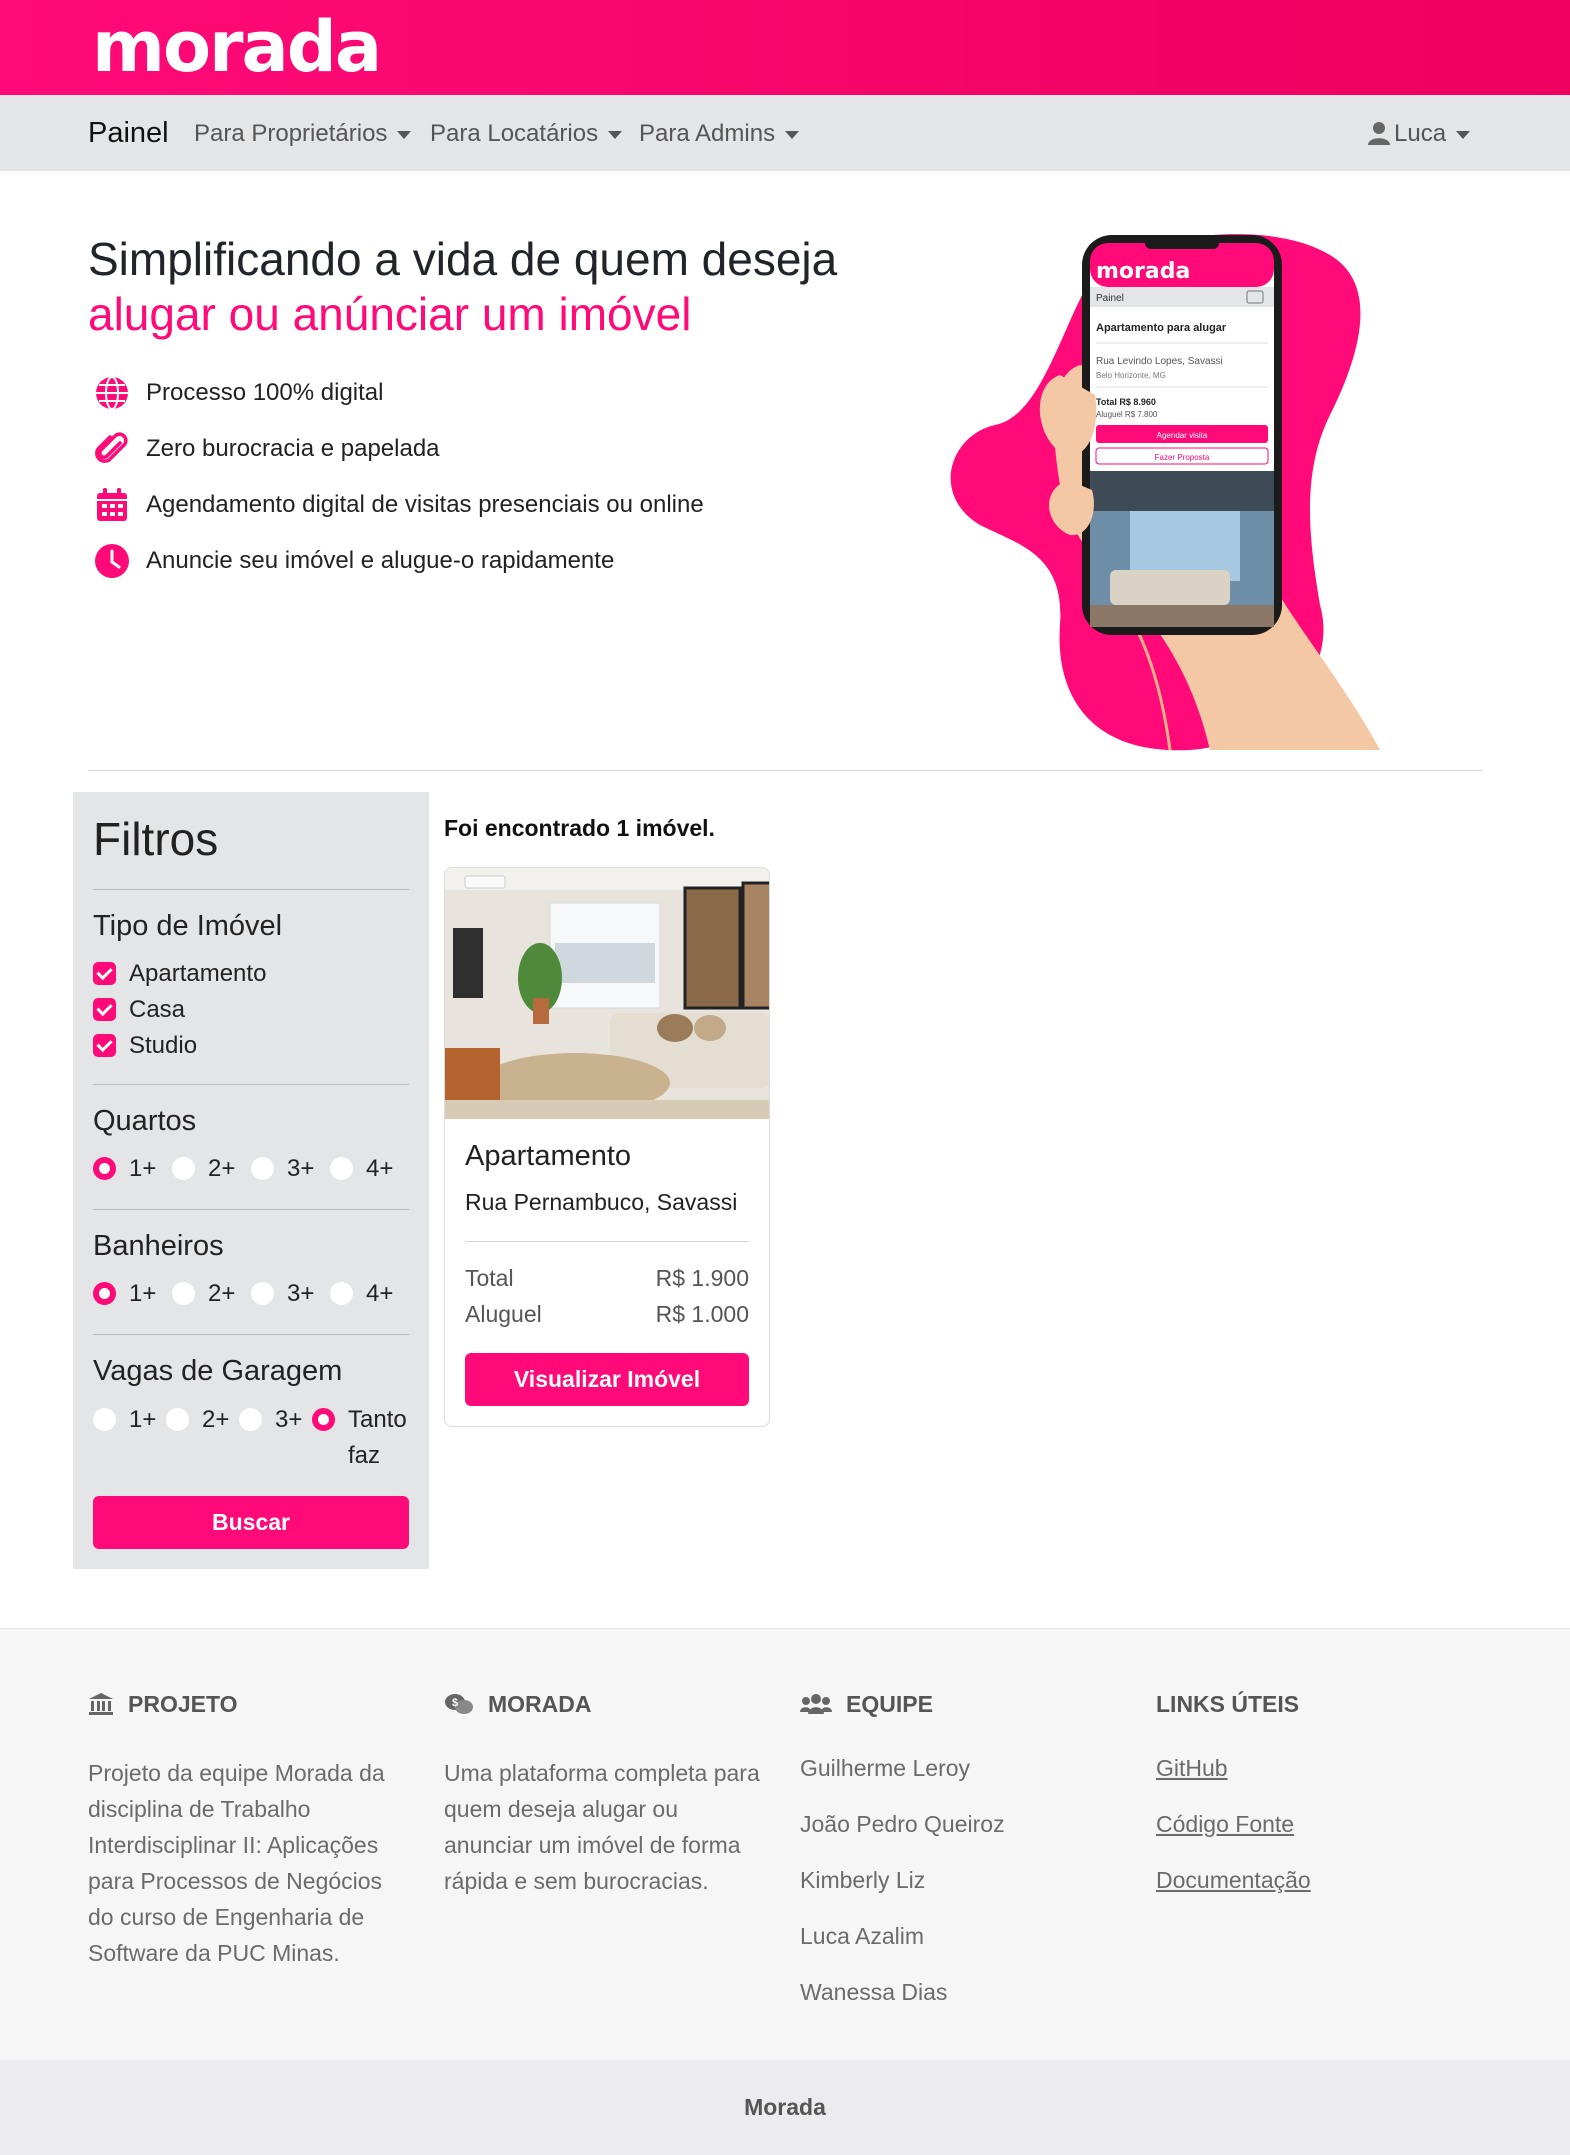  What do you see at coordinates (1143, 271) in the screenshot?
I see `phone-logo: morada` at bounding box center [1143, 271].